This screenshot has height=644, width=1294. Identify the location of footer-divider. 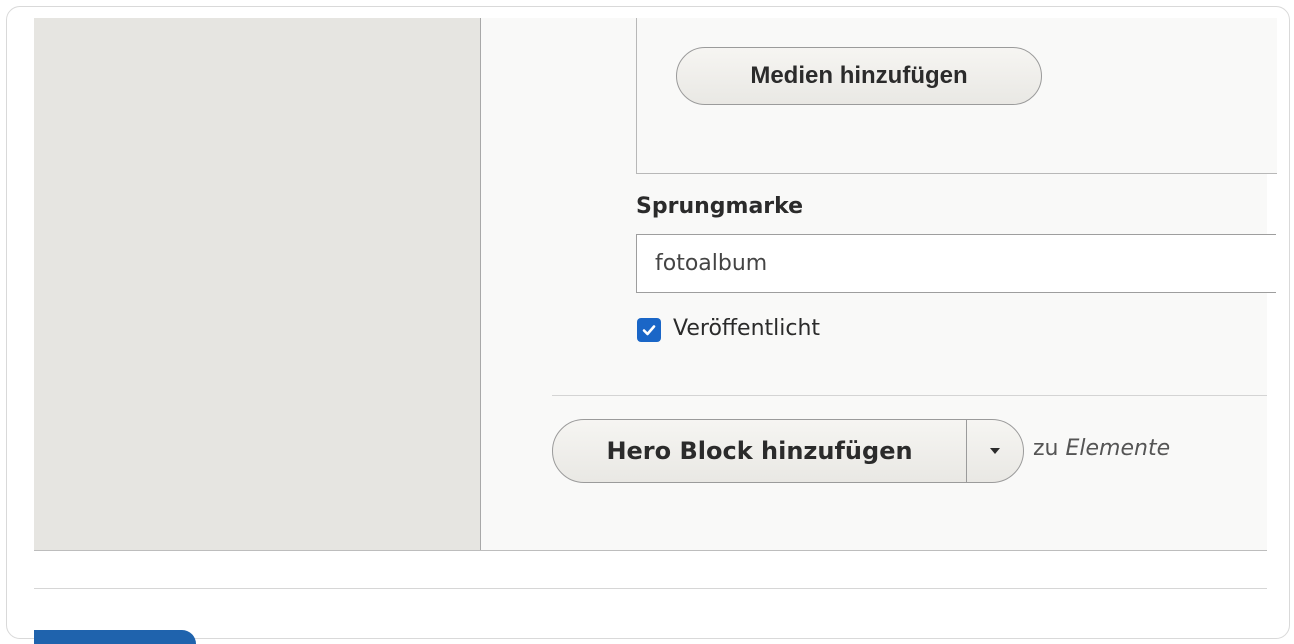
(650, 588).